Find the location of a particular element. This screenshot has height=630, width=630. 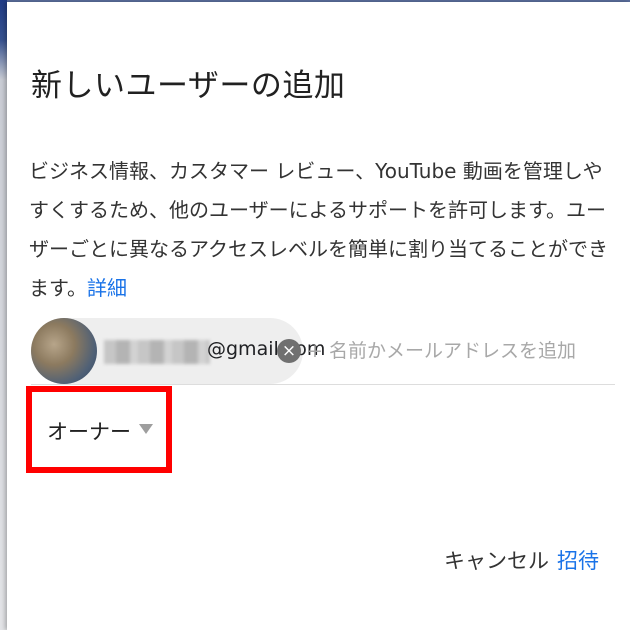

role-selected-label: オーナー is located at coordinates (89, 432).